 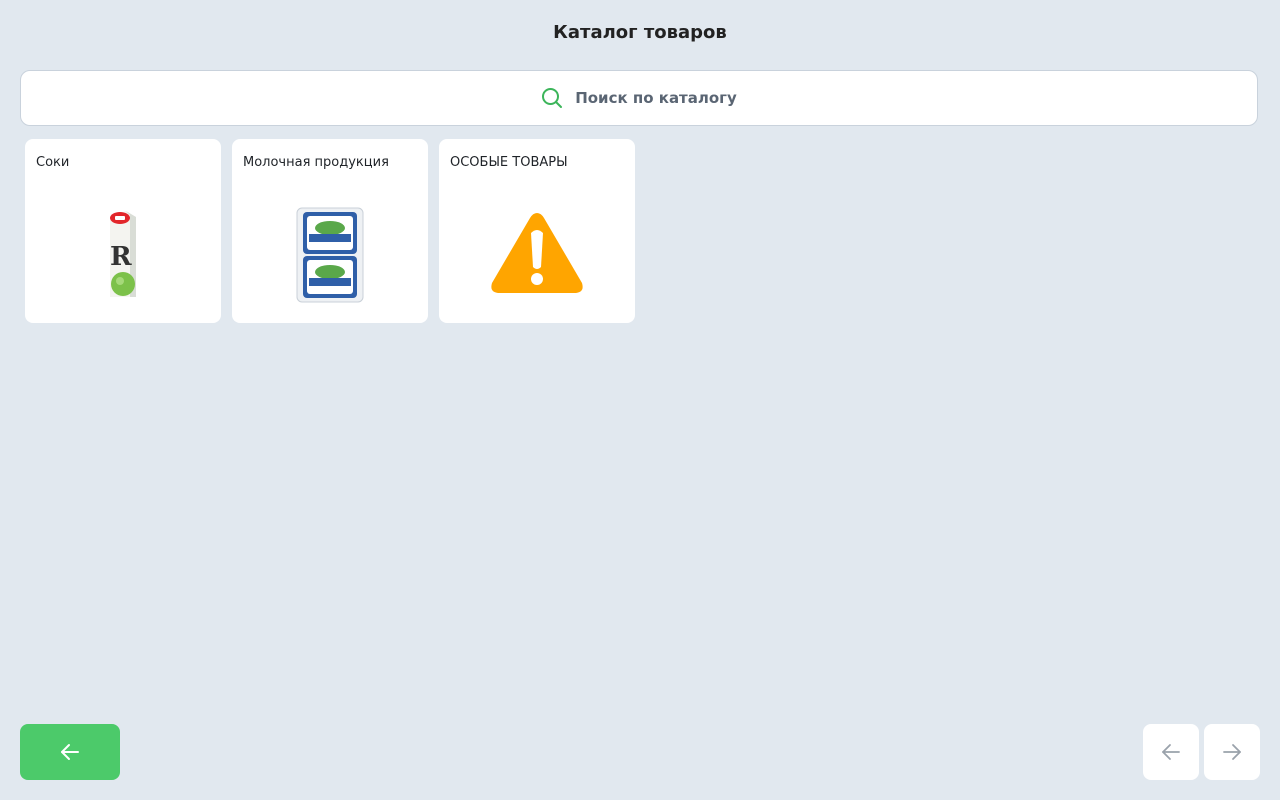 I want to click on category-card-juices: Соки R, so click(x=123, y=231).